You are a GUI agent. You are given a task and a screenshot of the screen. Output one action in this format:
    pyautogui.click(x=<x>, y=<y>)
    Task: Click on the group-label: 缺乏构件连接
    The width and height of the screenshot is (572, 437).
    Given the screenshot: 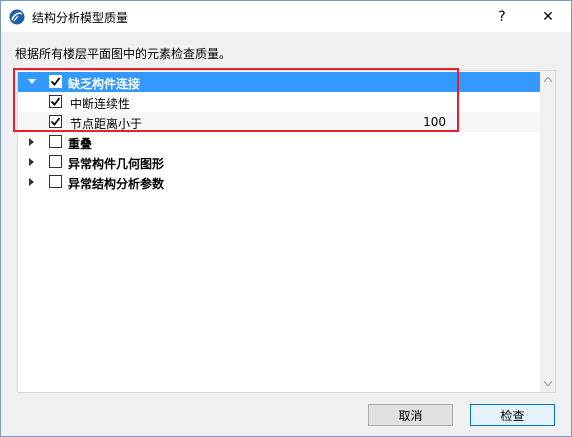 What is the action you would take?
    pyautogui.click(x=104, y=84)
    